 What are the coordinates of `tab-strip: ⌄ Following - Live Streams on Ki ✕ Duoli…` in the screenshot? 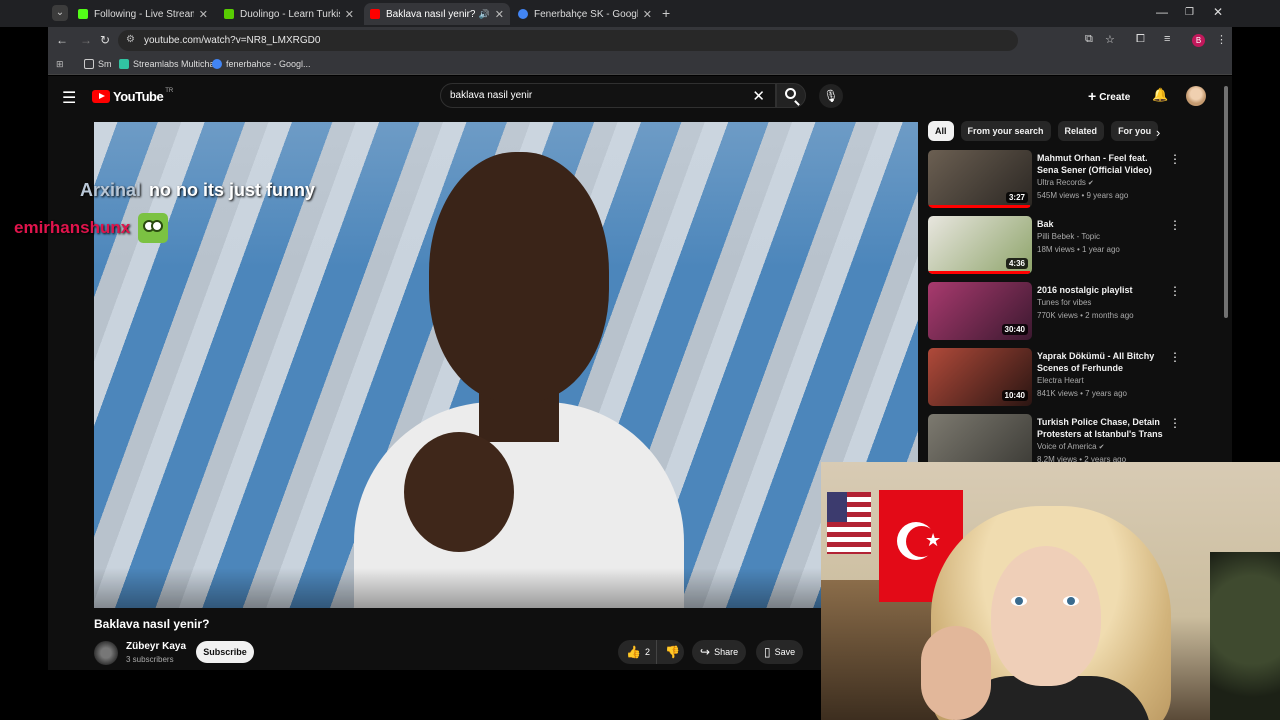 It's located at (640, 13).